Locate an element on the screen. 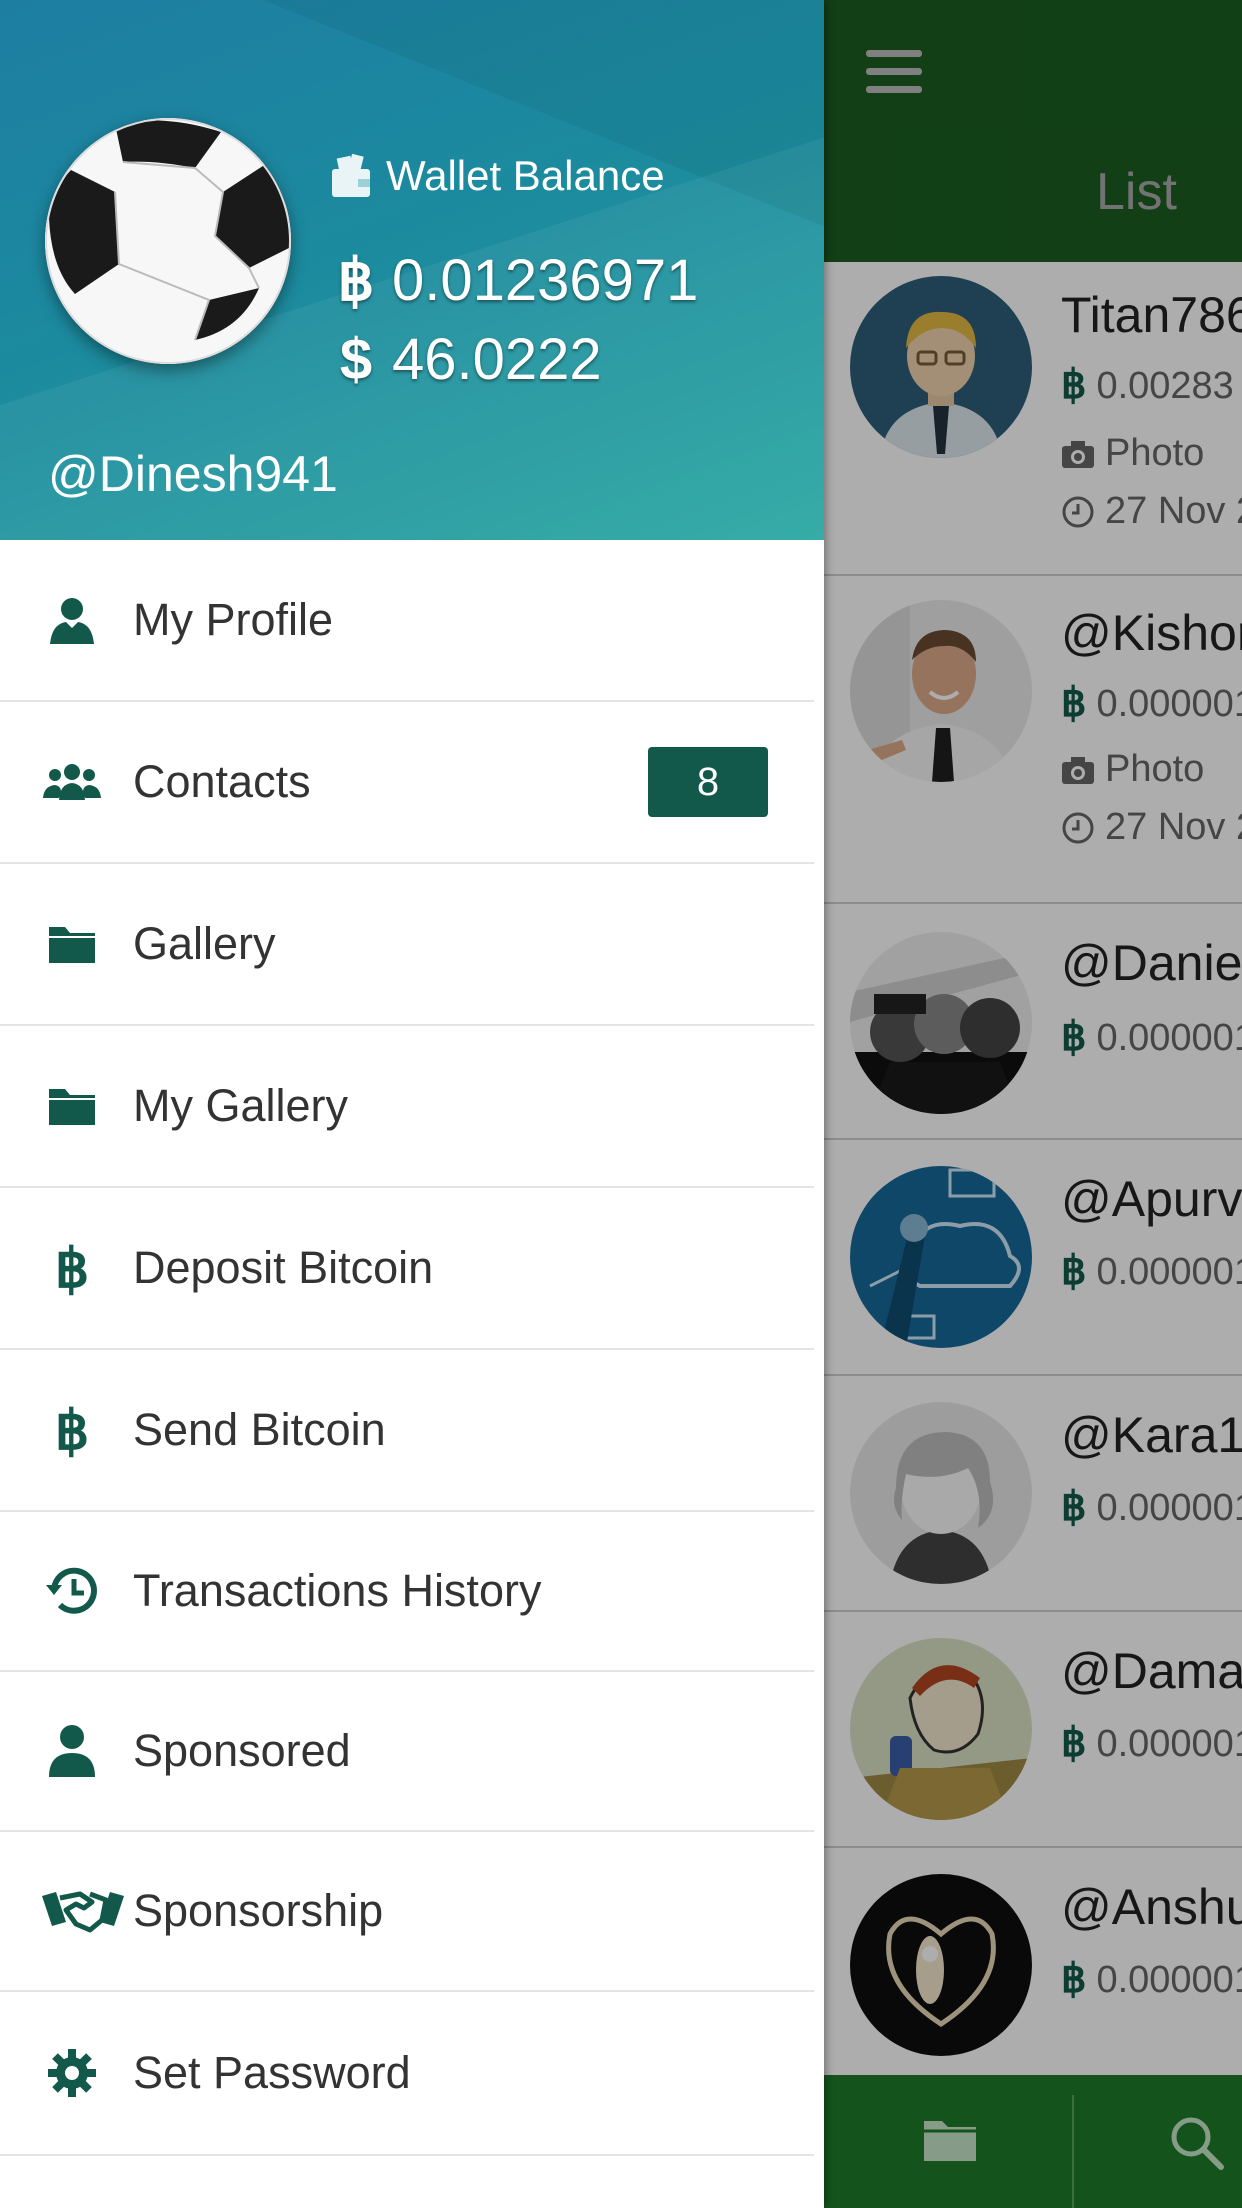 Image resolution: width=1242 pixels, height=2208 pixels. avatar is located at coordinates (168, 241).